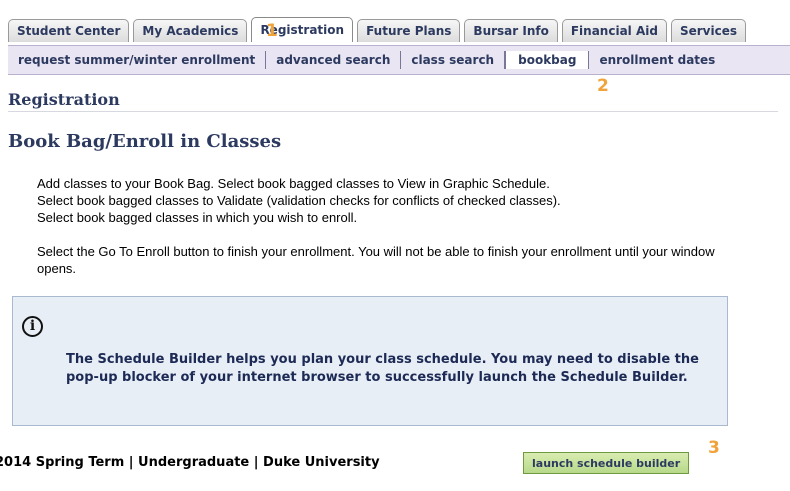  I want to click on subnav-enrollment-dates: enrollment dates, so click(657, 60).